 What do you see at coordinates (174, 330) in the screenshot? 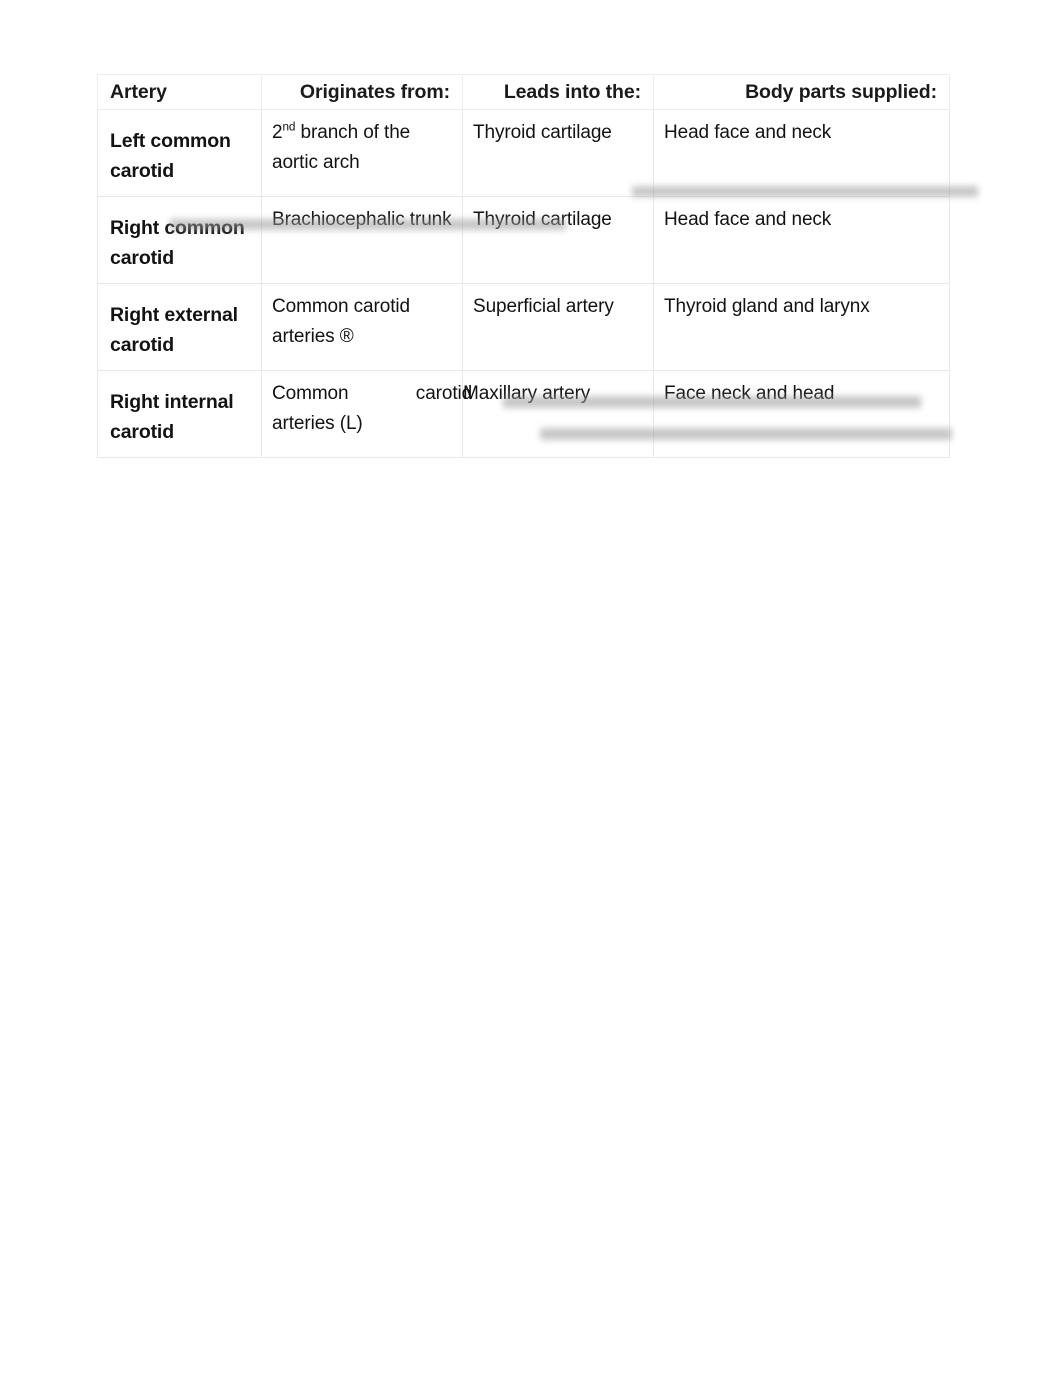
I see `artery-label: Right external carotid` at bounding box center [174, 330].